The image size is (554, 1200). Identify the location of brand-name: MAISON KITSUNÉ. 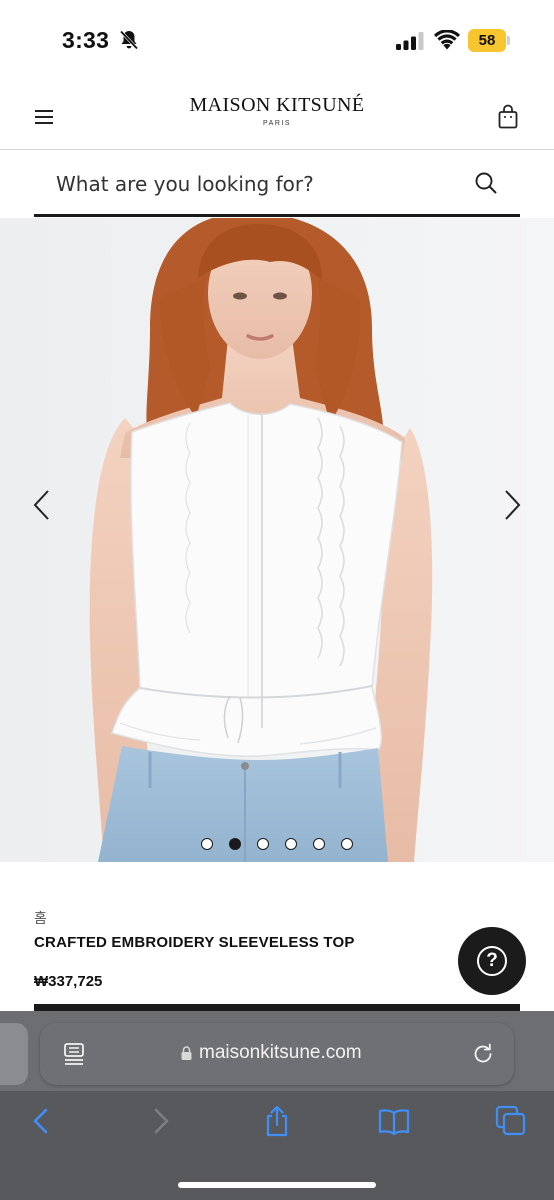
(277, 105).